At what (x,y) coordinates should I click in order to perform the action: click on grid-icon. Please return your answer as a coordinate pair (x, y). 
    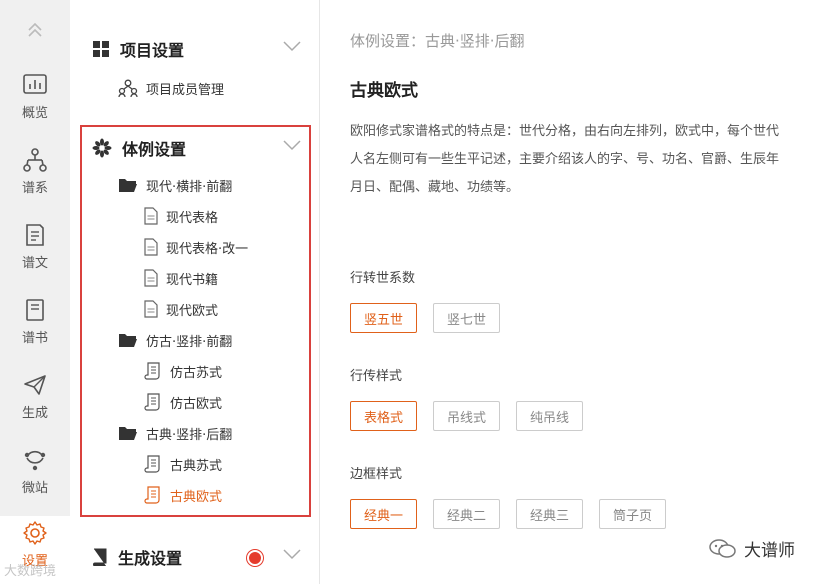
    Looking at the image, I should click on (101, 49).